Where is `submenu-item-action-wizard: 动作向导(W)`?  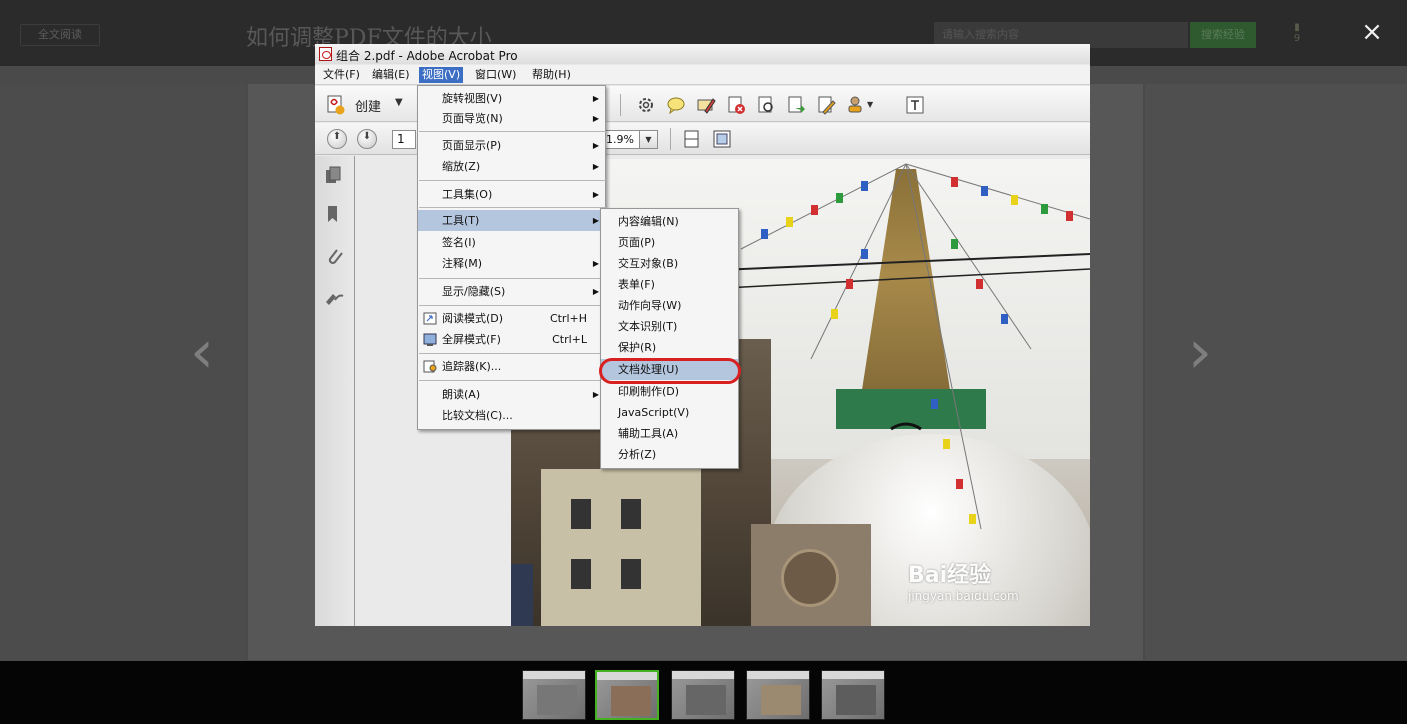 submenu-item-action-wizard: 动作向导(W) is located at coordinates (669, 305).